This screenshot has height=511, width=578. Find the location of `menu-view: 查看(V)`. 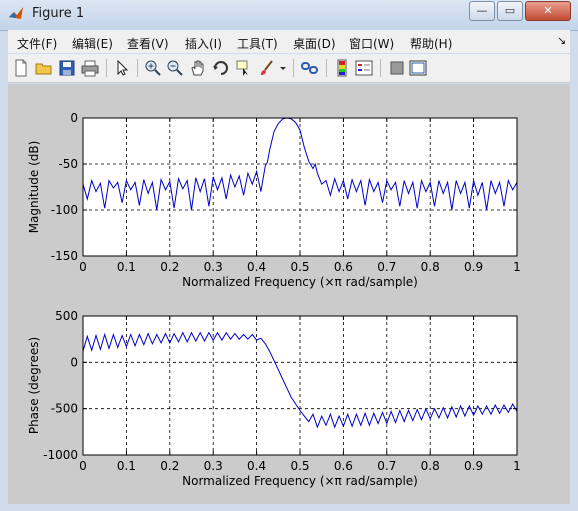

menu-view: 查看(V) is located at coordinates (148, 43).